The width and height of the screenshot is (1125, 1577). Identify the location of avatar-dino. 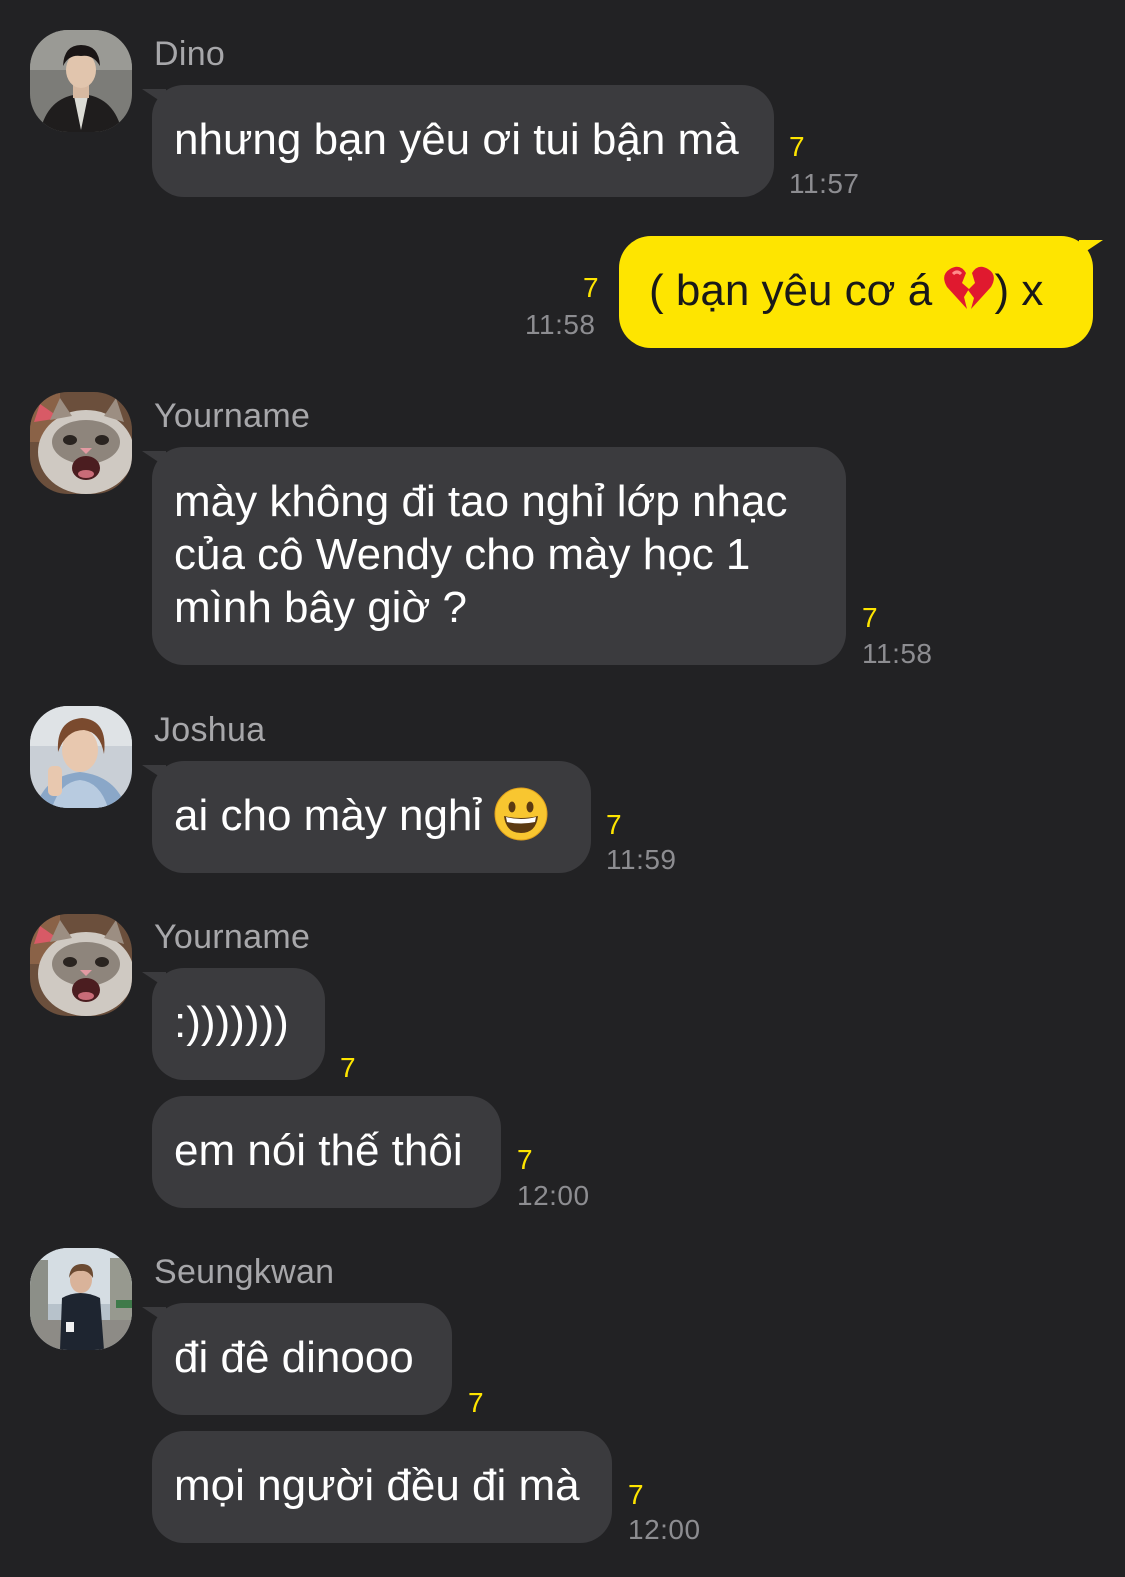
(81, 81).